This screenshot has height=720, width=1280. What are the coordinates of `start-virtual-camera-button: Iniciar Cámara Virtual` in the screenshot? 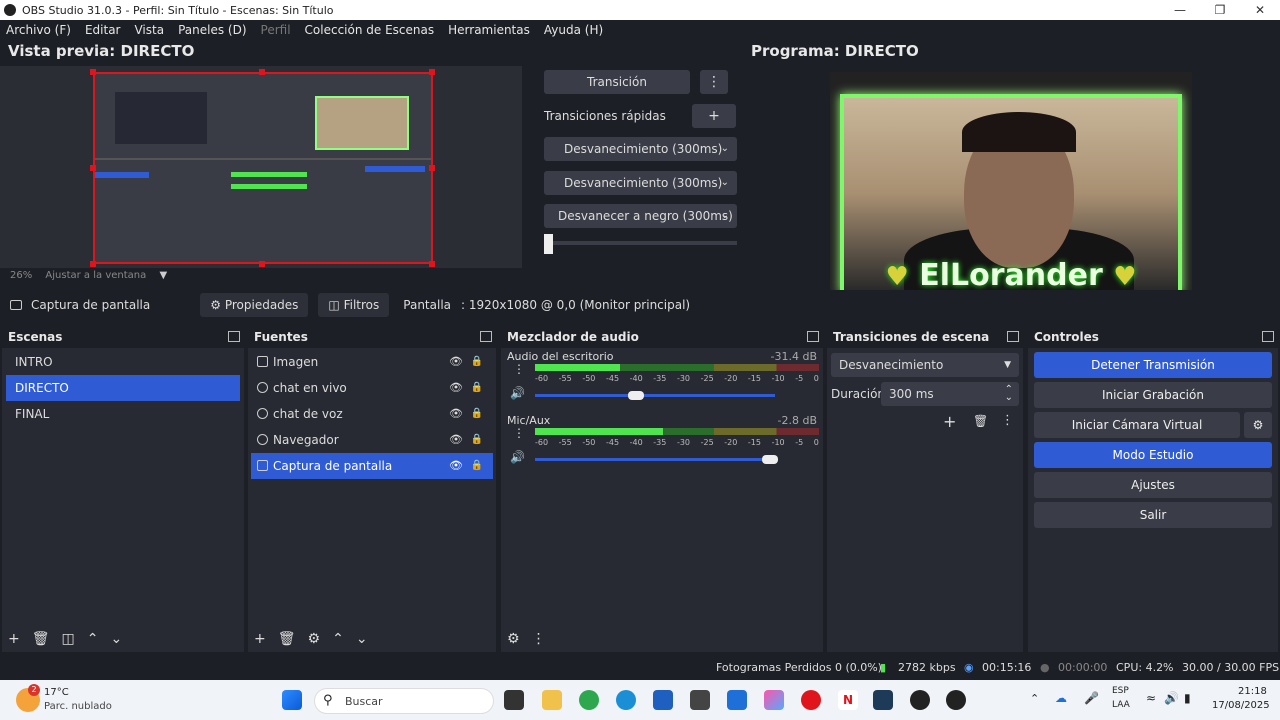 It's located at (1137, 425).